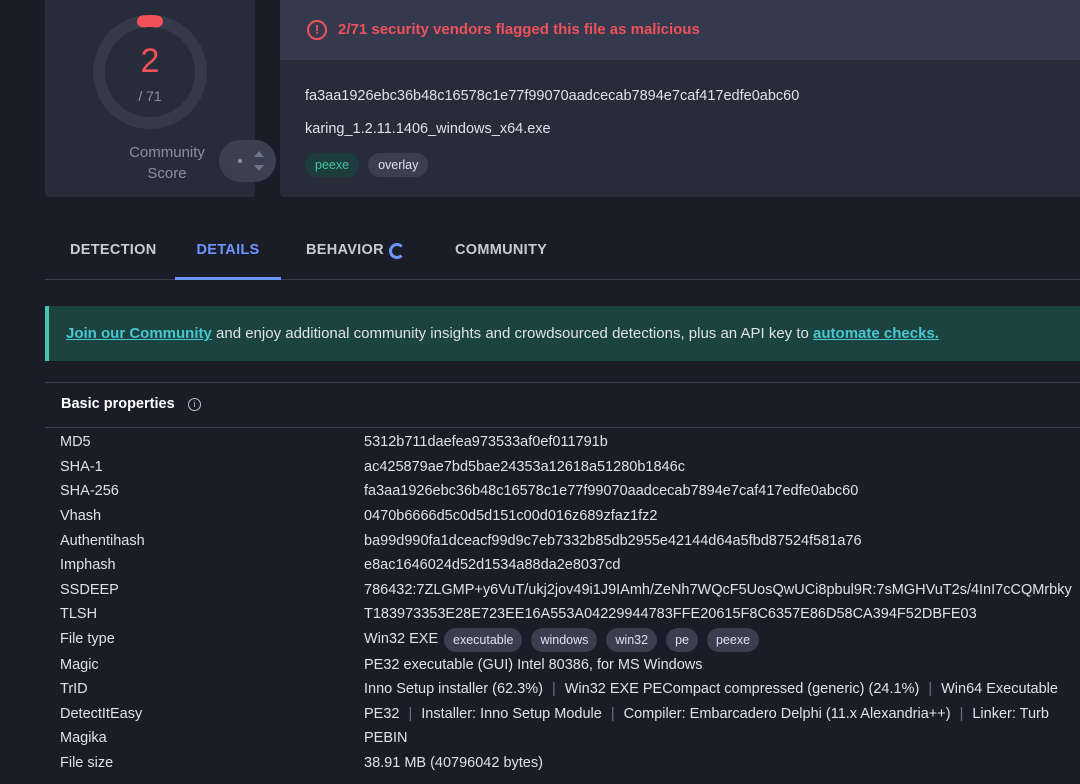  Describe the element at coordinates (397, 251) in the screenshot. I see `loading-spinner-icon` at that location.